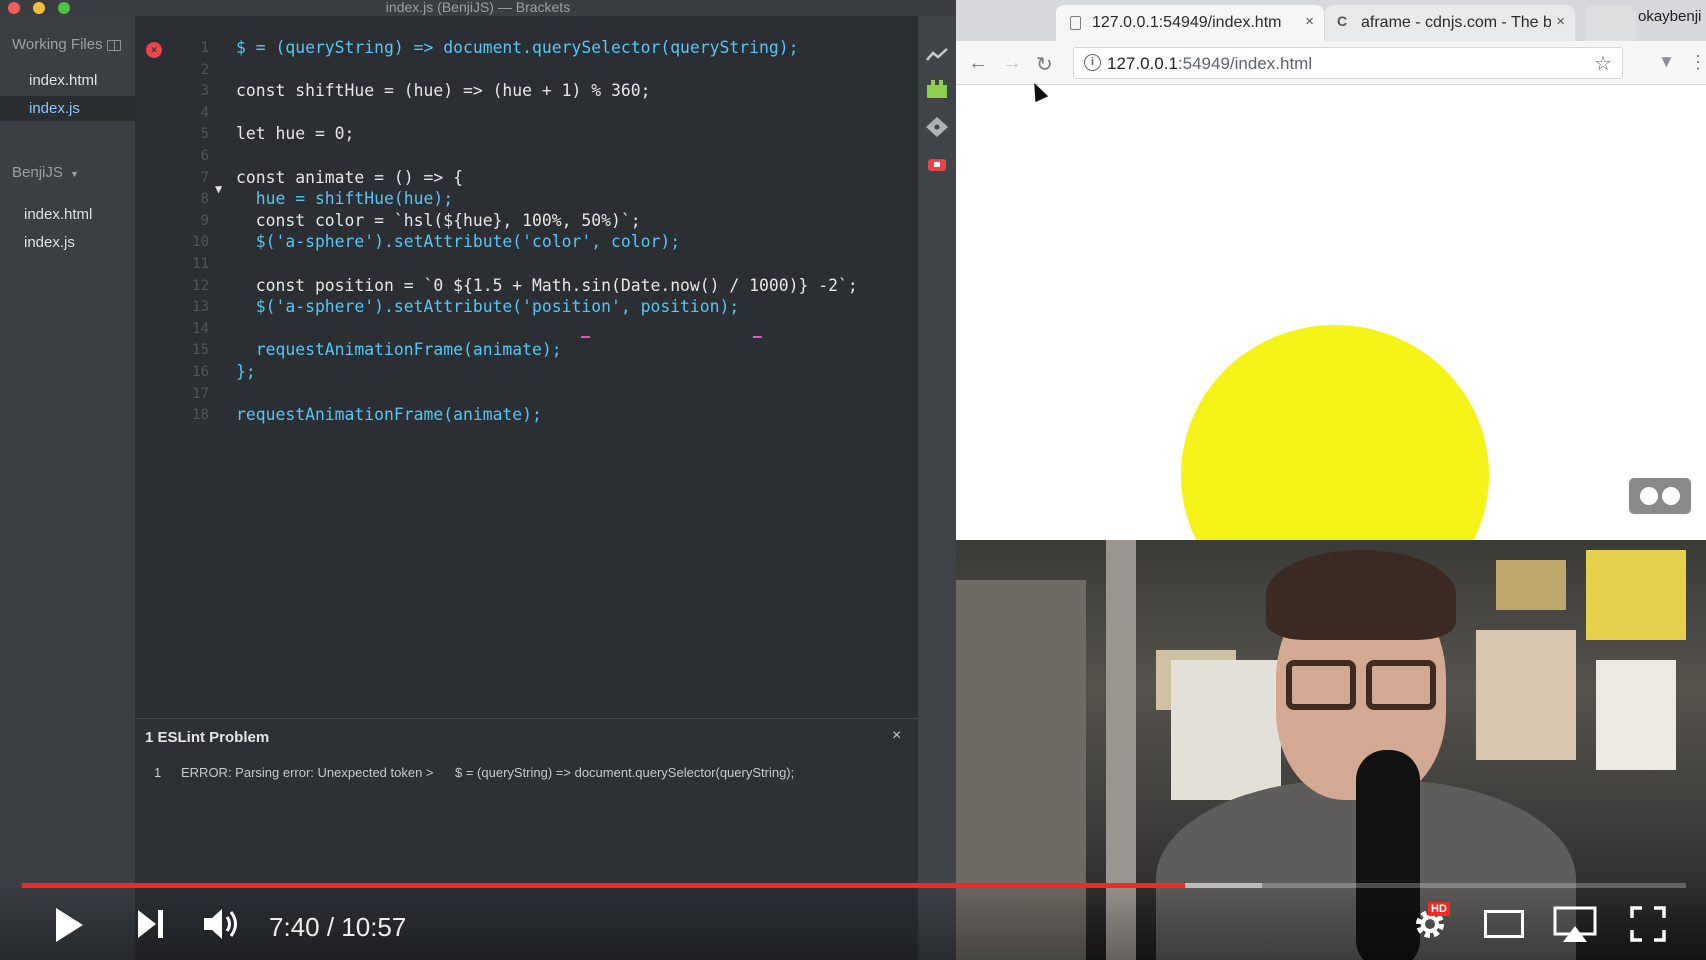 The height and width of the screenshot is (960, 1706). What do you see at coordinates (1361, 595) in the screenshot?
I see `presenter-hair` at bounding box center [1361, 595].